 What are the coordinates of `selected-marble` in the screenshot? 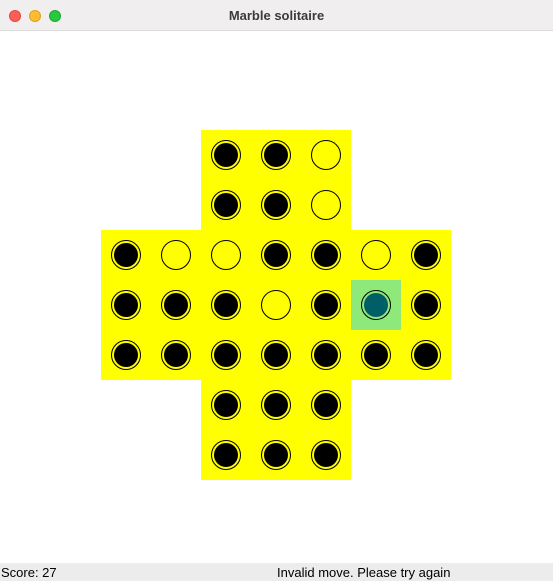 It's located at (376, 305).